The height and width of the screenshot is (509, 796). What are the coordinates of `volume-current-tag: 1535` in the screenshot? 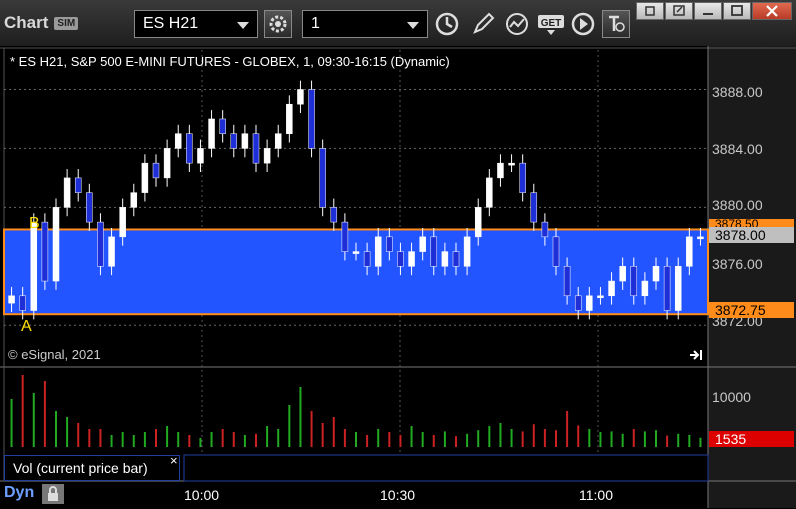 It's located at (751, 439).